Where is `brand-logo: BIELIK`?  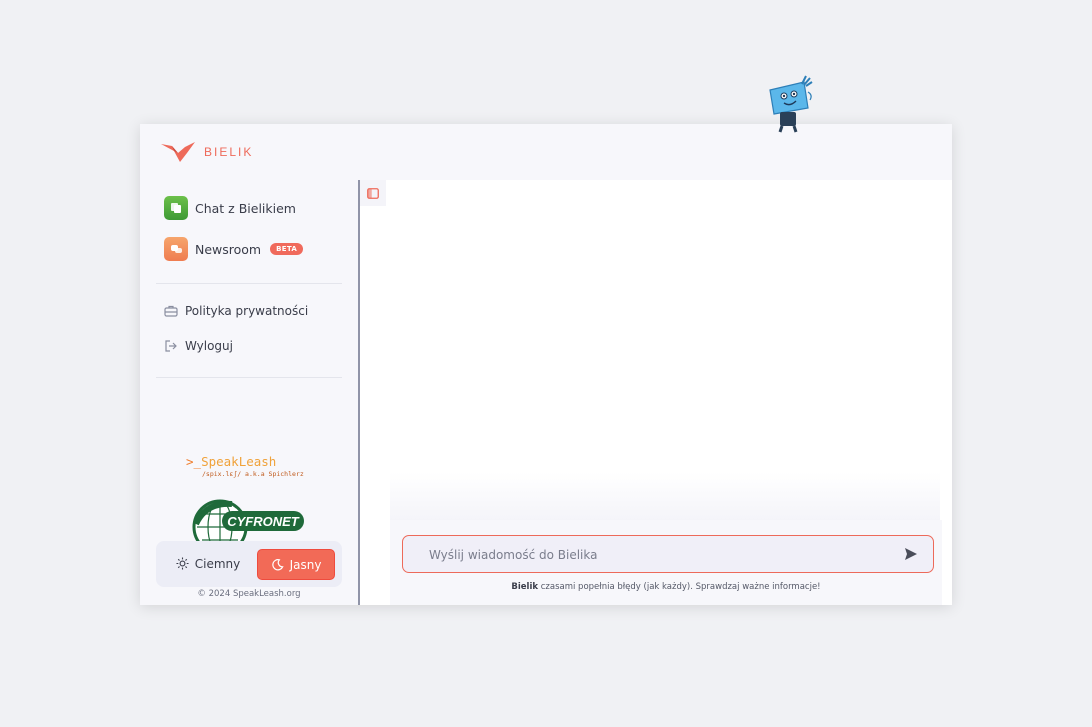 brand-logo: BIELIK is located at coordinates (206, 151).